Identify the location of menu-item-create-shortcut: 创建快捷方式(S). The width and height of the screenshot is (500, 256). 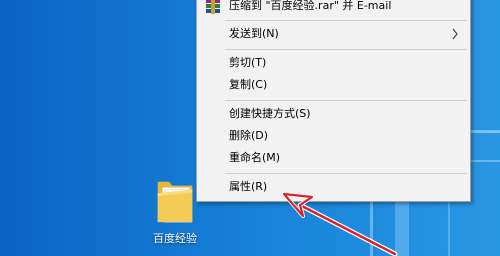
(333, 114).